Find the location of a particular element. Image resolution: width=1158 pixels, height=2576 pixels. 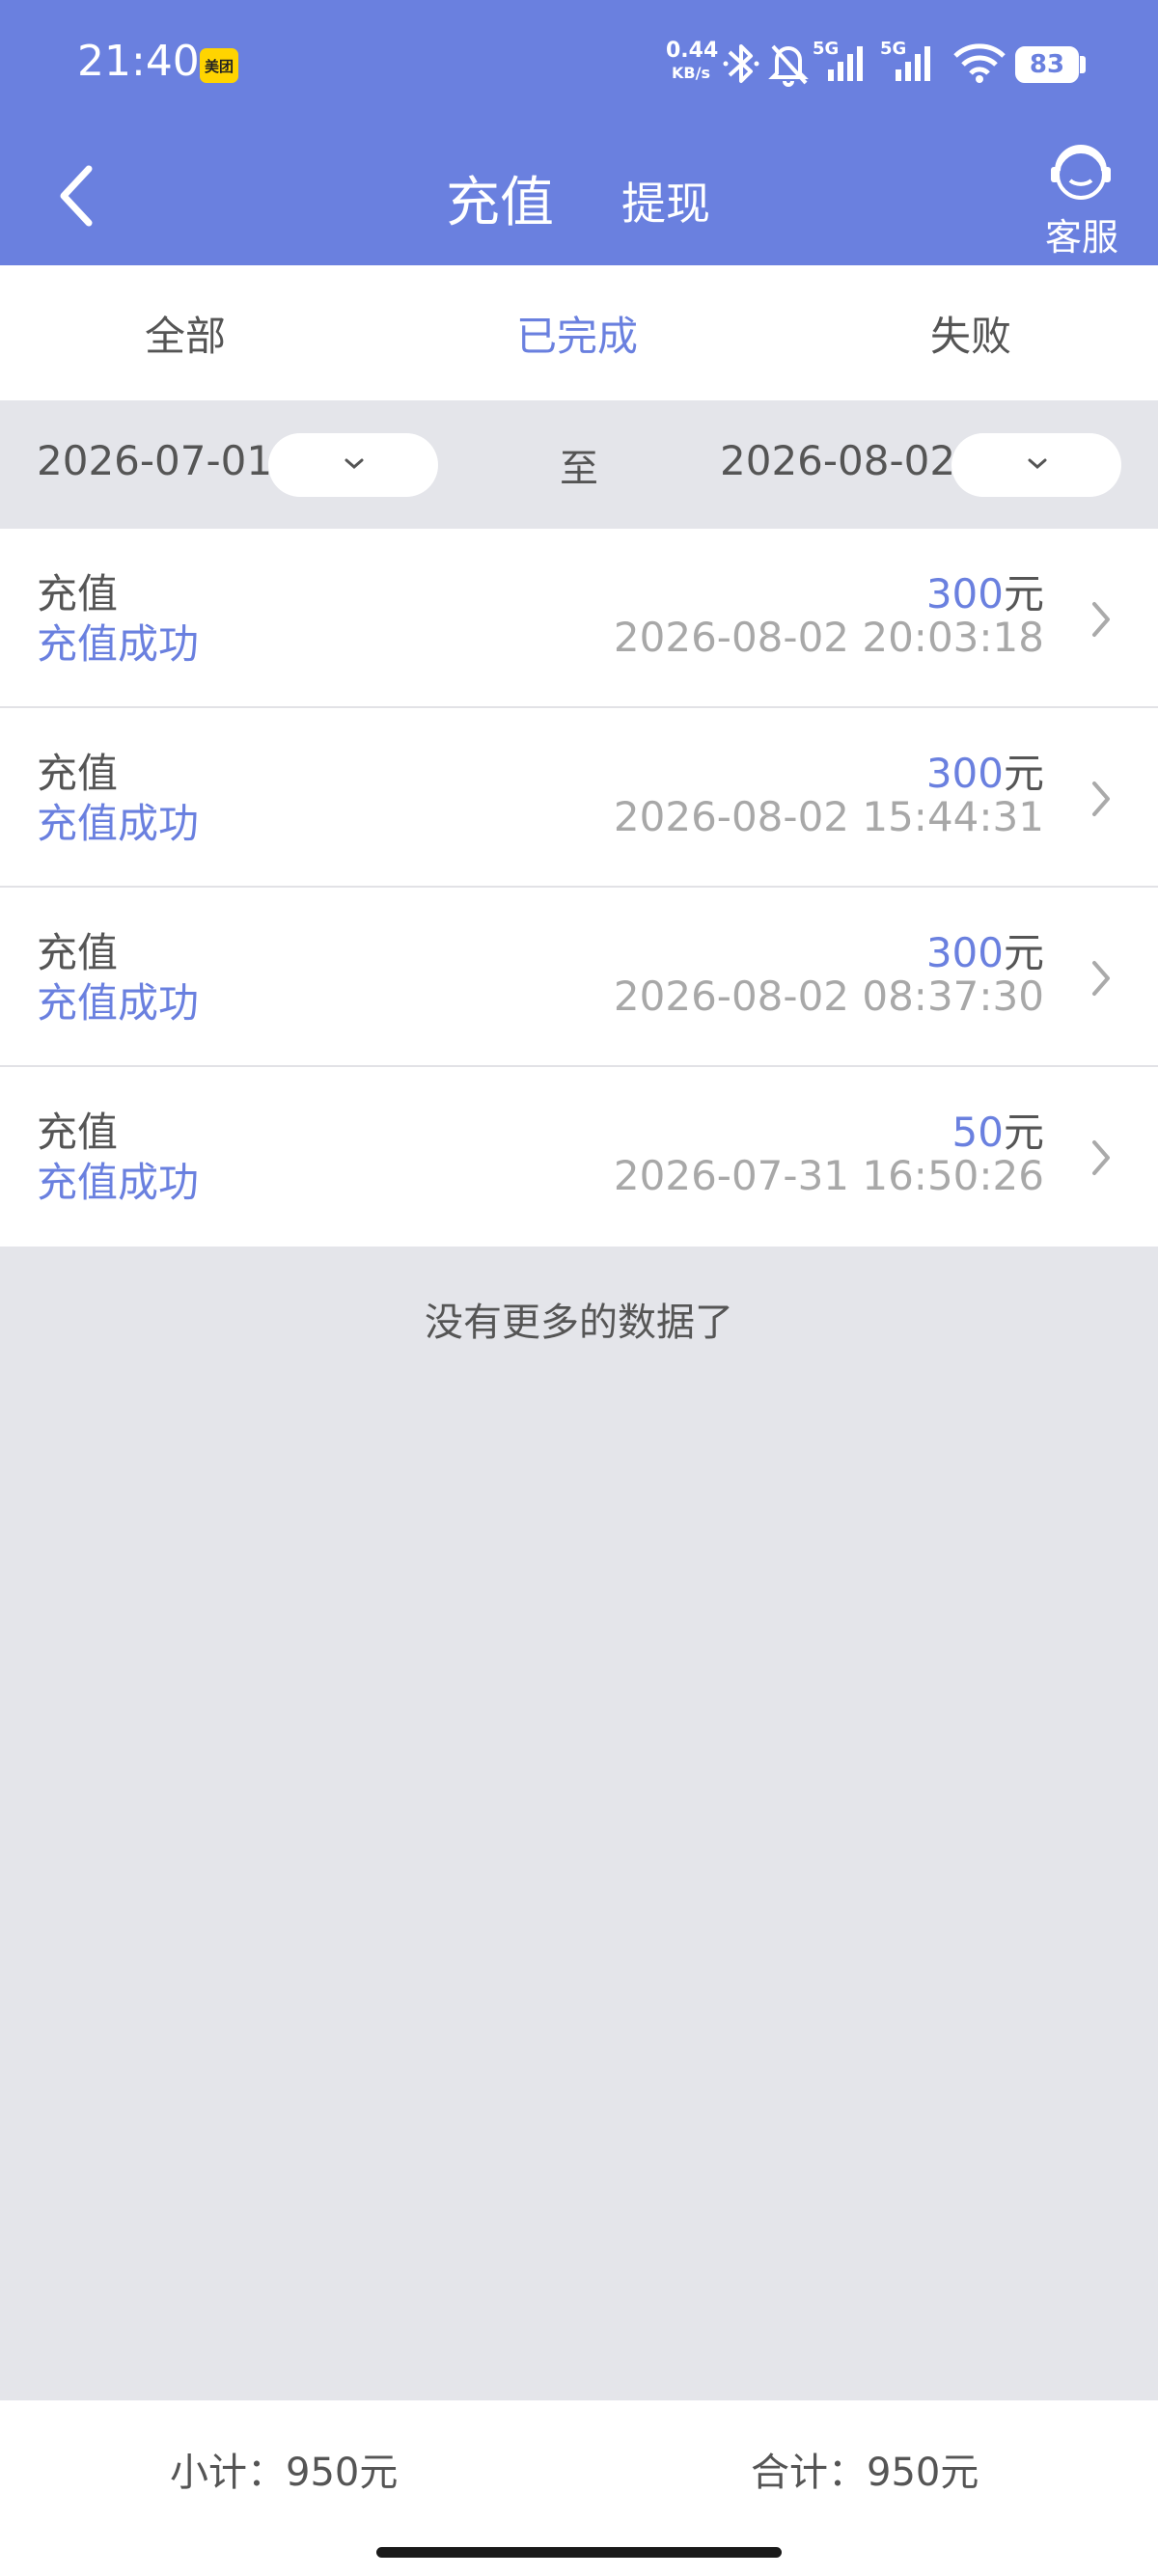

network-speed: 0.44 KB/s is located at coordinates (692, 60).